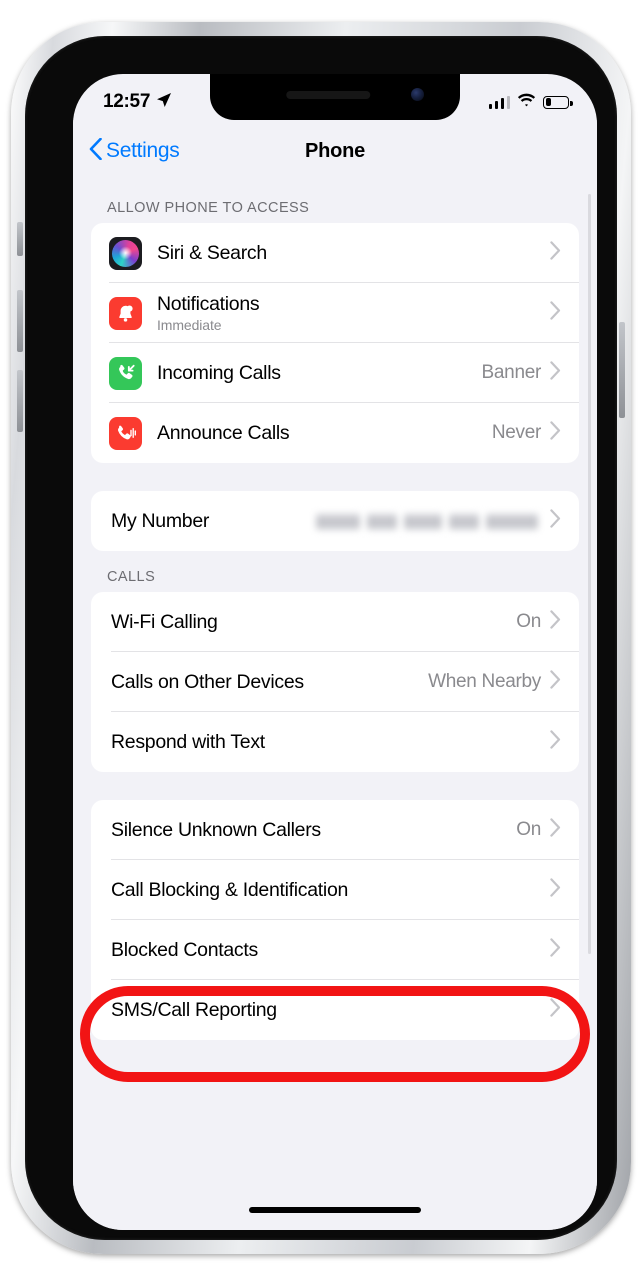  What do you see at coordinates (127, 101) in the screenshot?
I see `clock: 12:57` at bounding box center [127, 101].